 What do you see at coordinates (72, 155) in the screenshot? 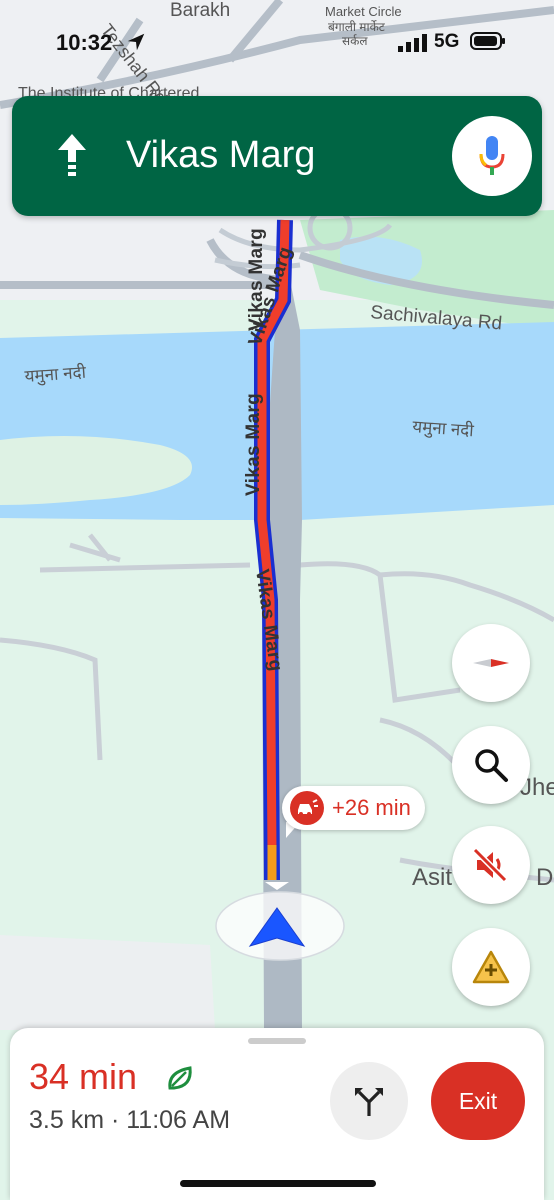
I see `straight-arrow-icon` at bounding box center [72, 155].